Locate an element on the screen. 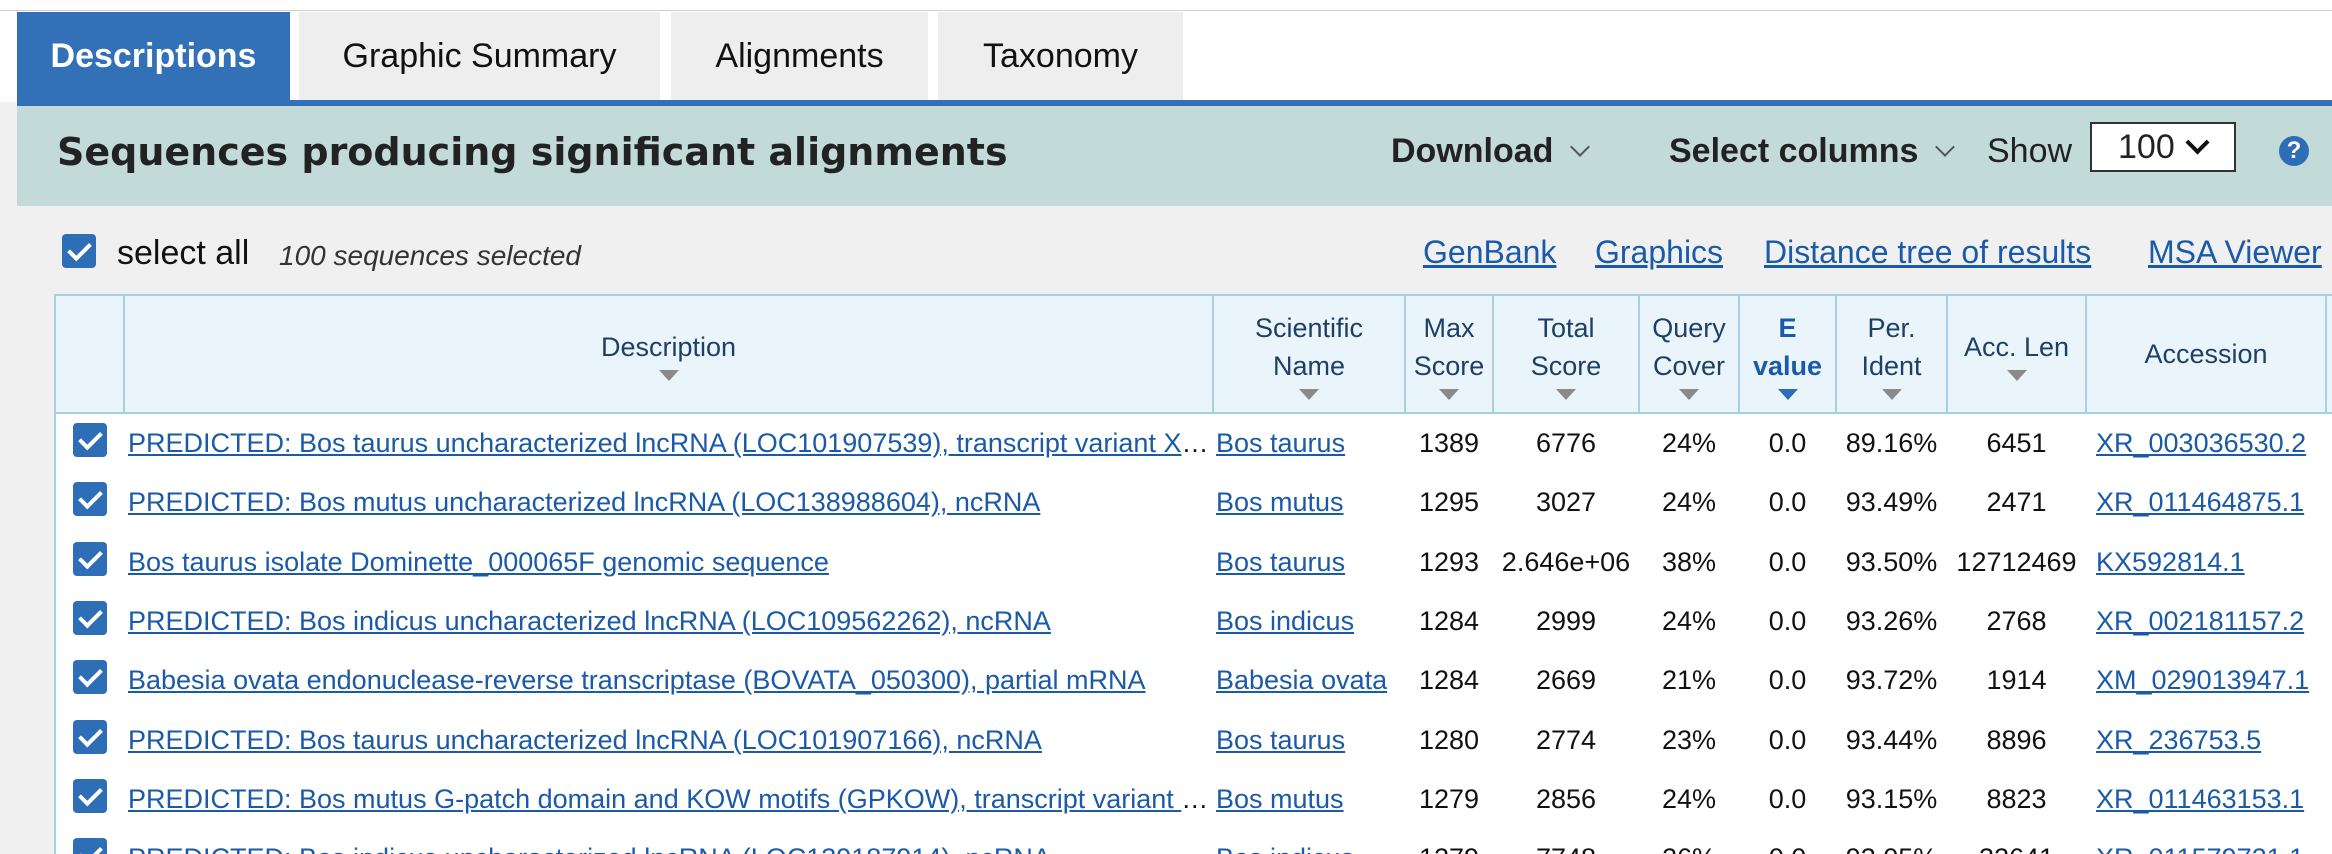 The width and height of the screenshot is (2332, 854). show-count-select: 100 is located at coordinates (2163, 147).